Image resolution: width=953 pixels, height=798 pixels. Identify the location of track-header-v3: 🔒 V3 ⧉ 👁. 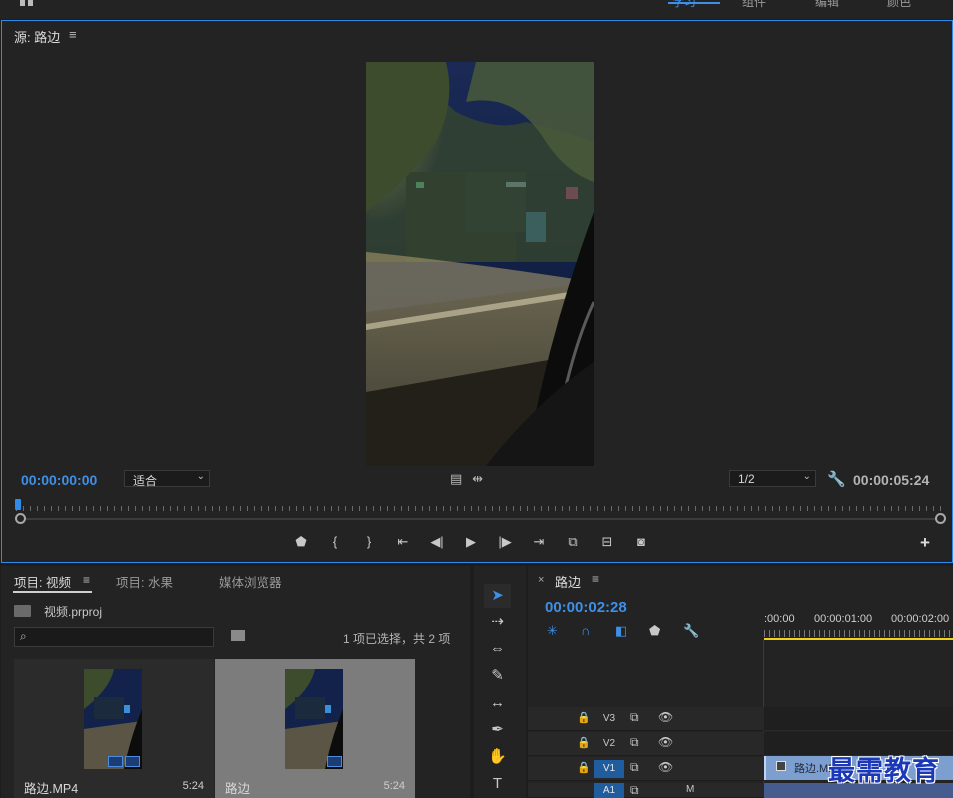
(646, 719).